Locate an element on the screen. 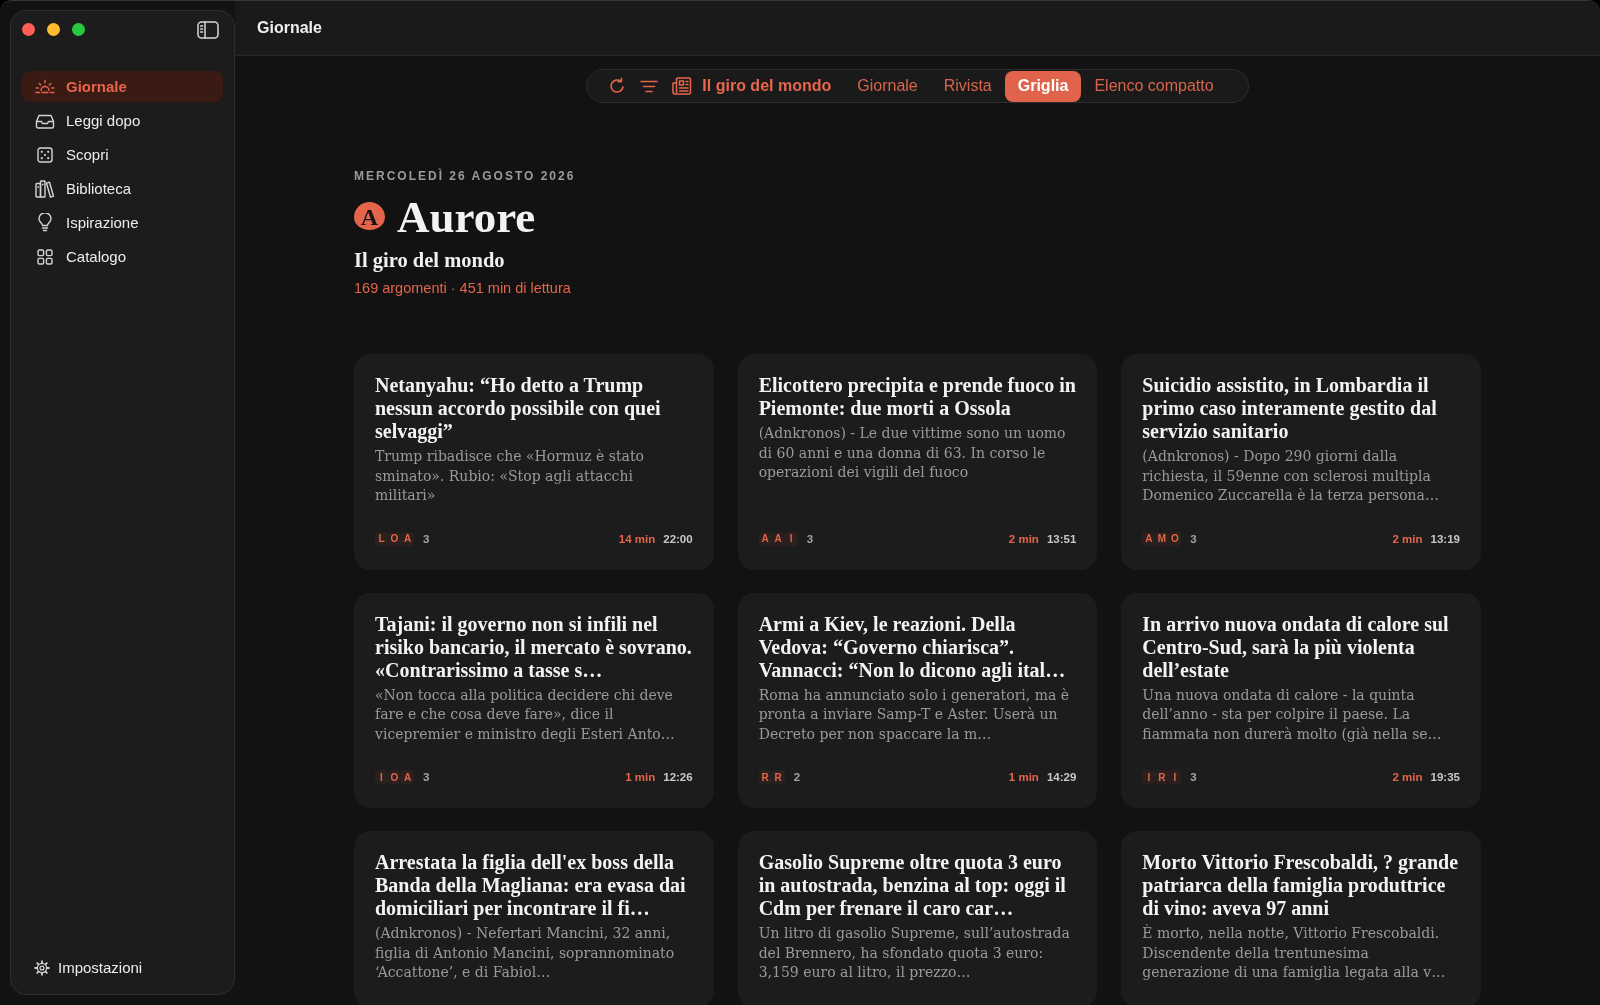  minimize-button is located at coordinates (53, 29).